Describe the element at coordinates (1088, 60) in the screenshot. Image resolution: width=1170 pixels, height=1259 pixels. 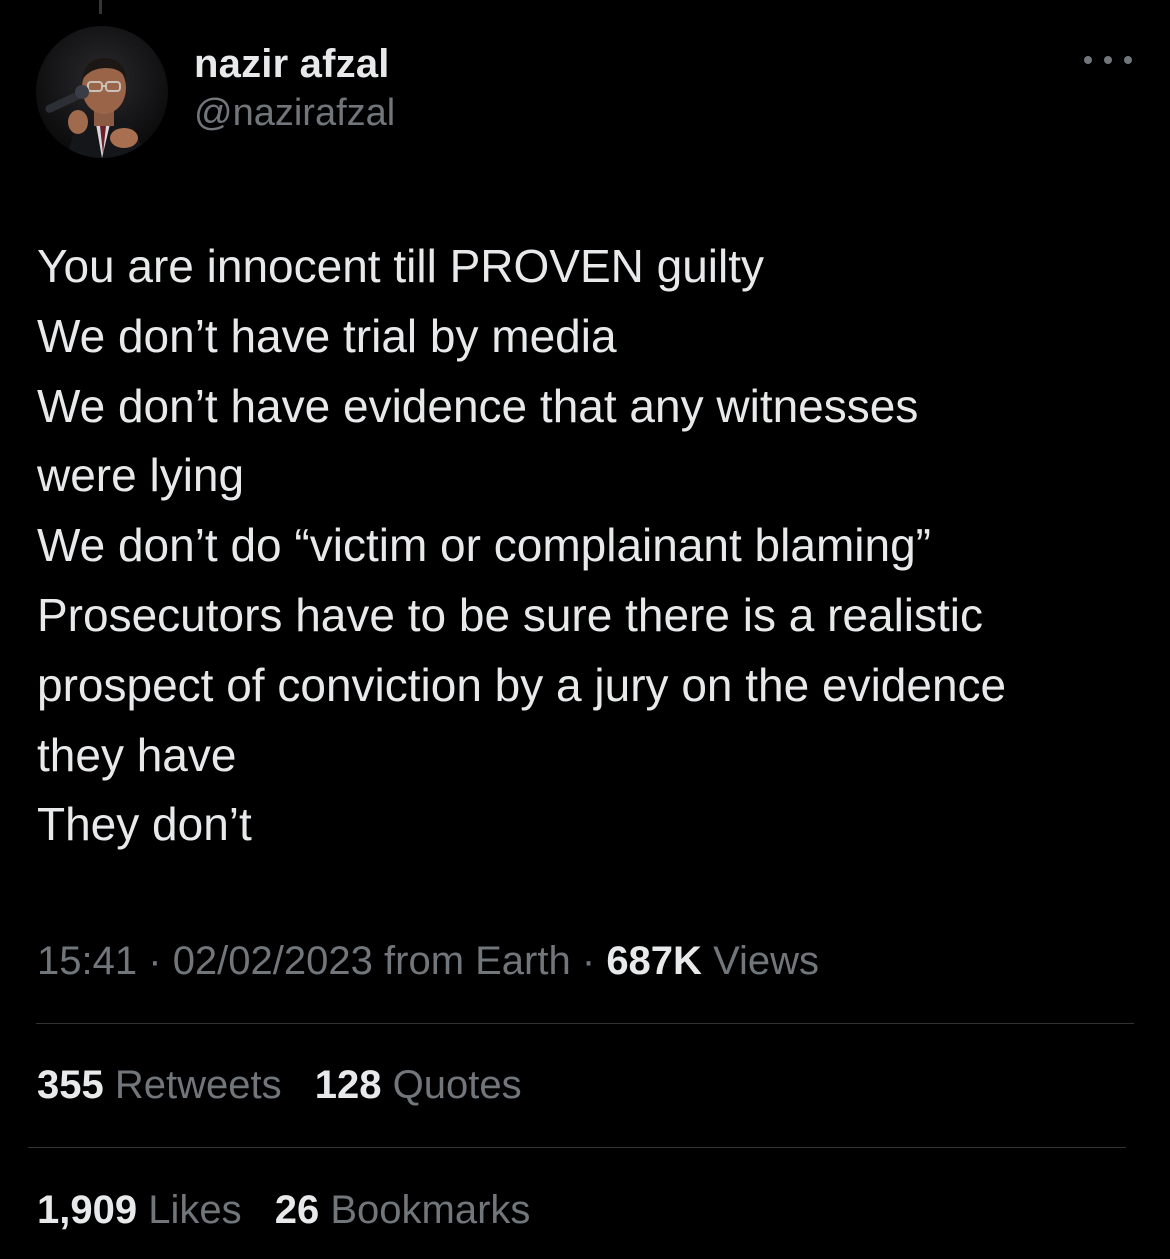
I see `more-horizontal-icon` at that location.